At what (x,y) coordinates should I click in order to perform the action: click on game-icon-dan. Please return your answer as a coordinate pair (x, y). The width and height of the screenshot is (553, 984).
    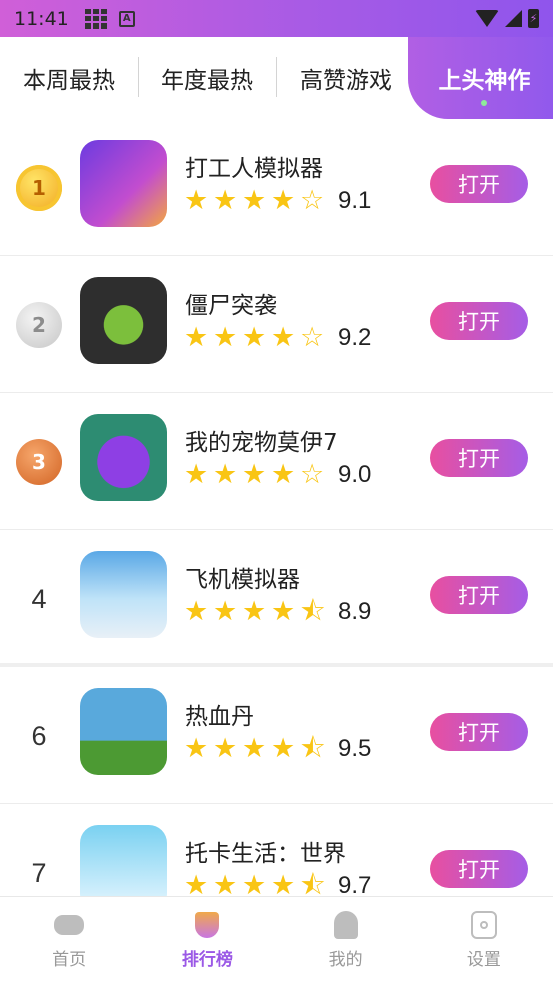
    Looking at the image, I should click on (123, 731).